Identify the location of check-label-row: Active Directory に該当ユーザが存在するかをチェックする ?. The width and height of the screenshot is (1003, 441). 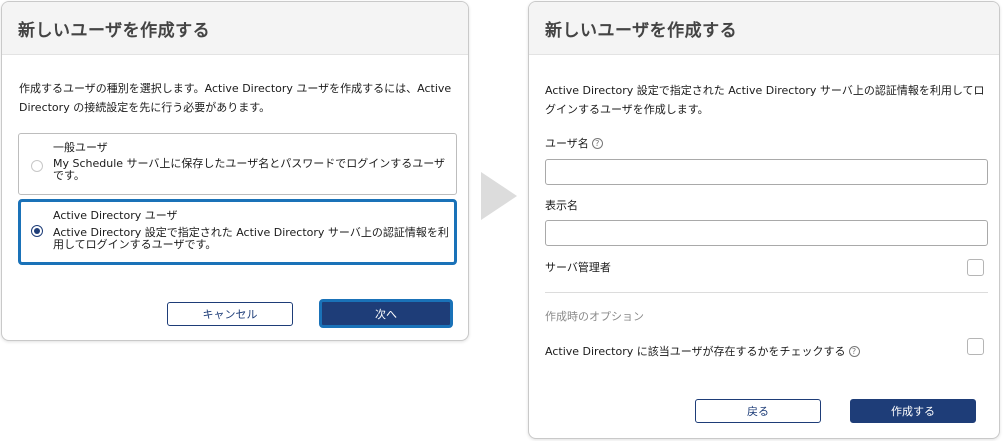
(702, 351).